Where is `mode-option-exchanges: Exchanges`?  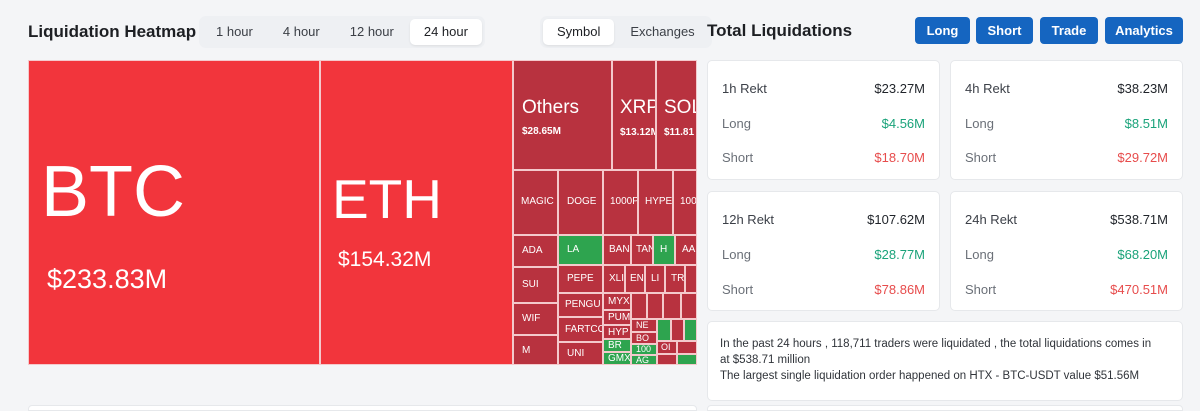 mode-option-exchanges: Exchanges is located at coordinates (662, 32).